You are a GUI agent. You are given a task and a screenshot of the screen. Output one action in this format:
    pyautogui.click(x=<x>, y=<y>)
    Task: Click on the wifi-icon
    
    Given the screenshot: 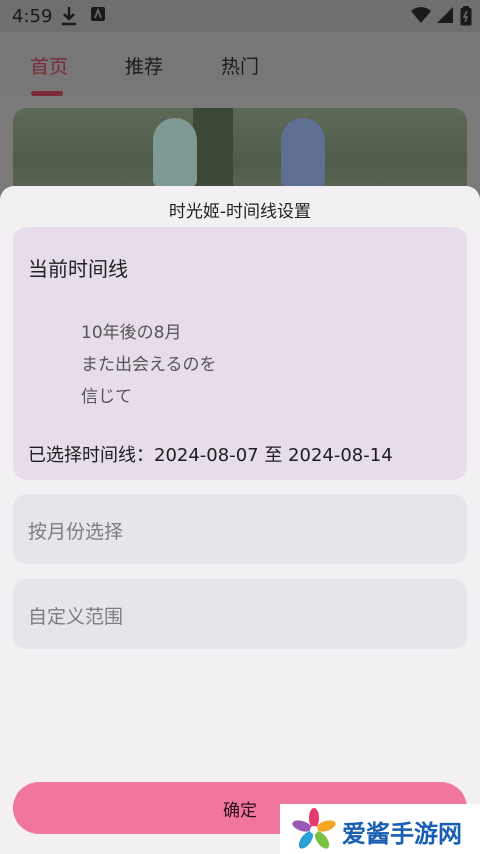 What is the action you would take?
    pyautogui.click(x=421, y=17)
    